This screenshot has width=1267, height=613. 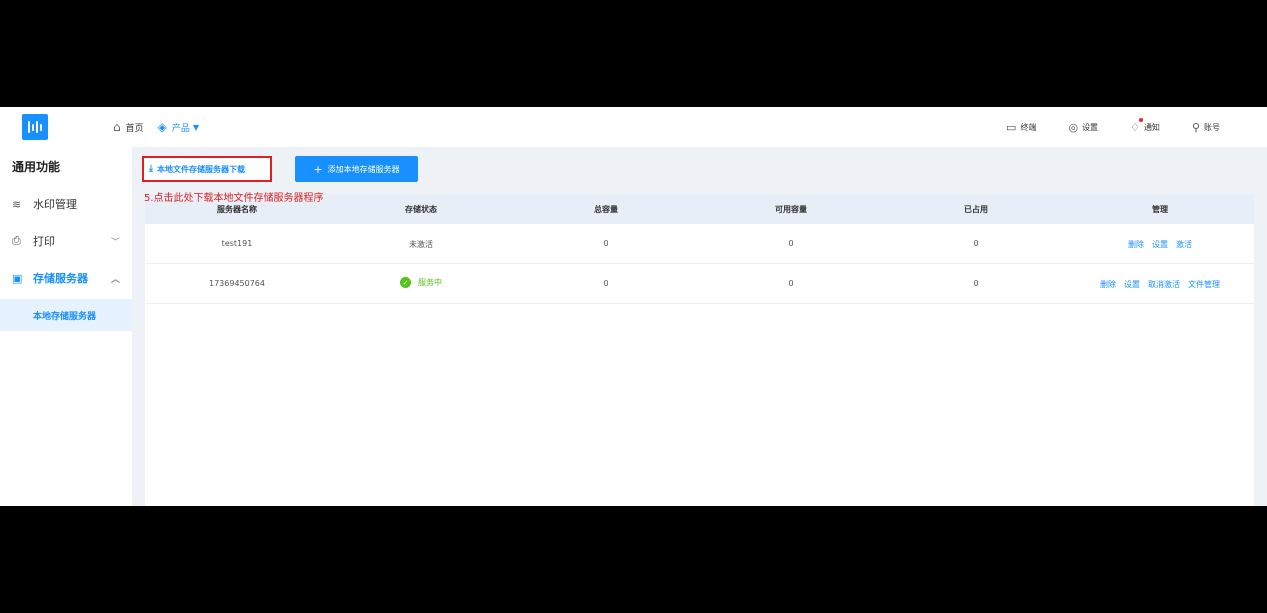 What do you see at coordinates (17, 204) in the screenshot?
I see `watermark-icon: ≋` at bounding box center [17, 204].